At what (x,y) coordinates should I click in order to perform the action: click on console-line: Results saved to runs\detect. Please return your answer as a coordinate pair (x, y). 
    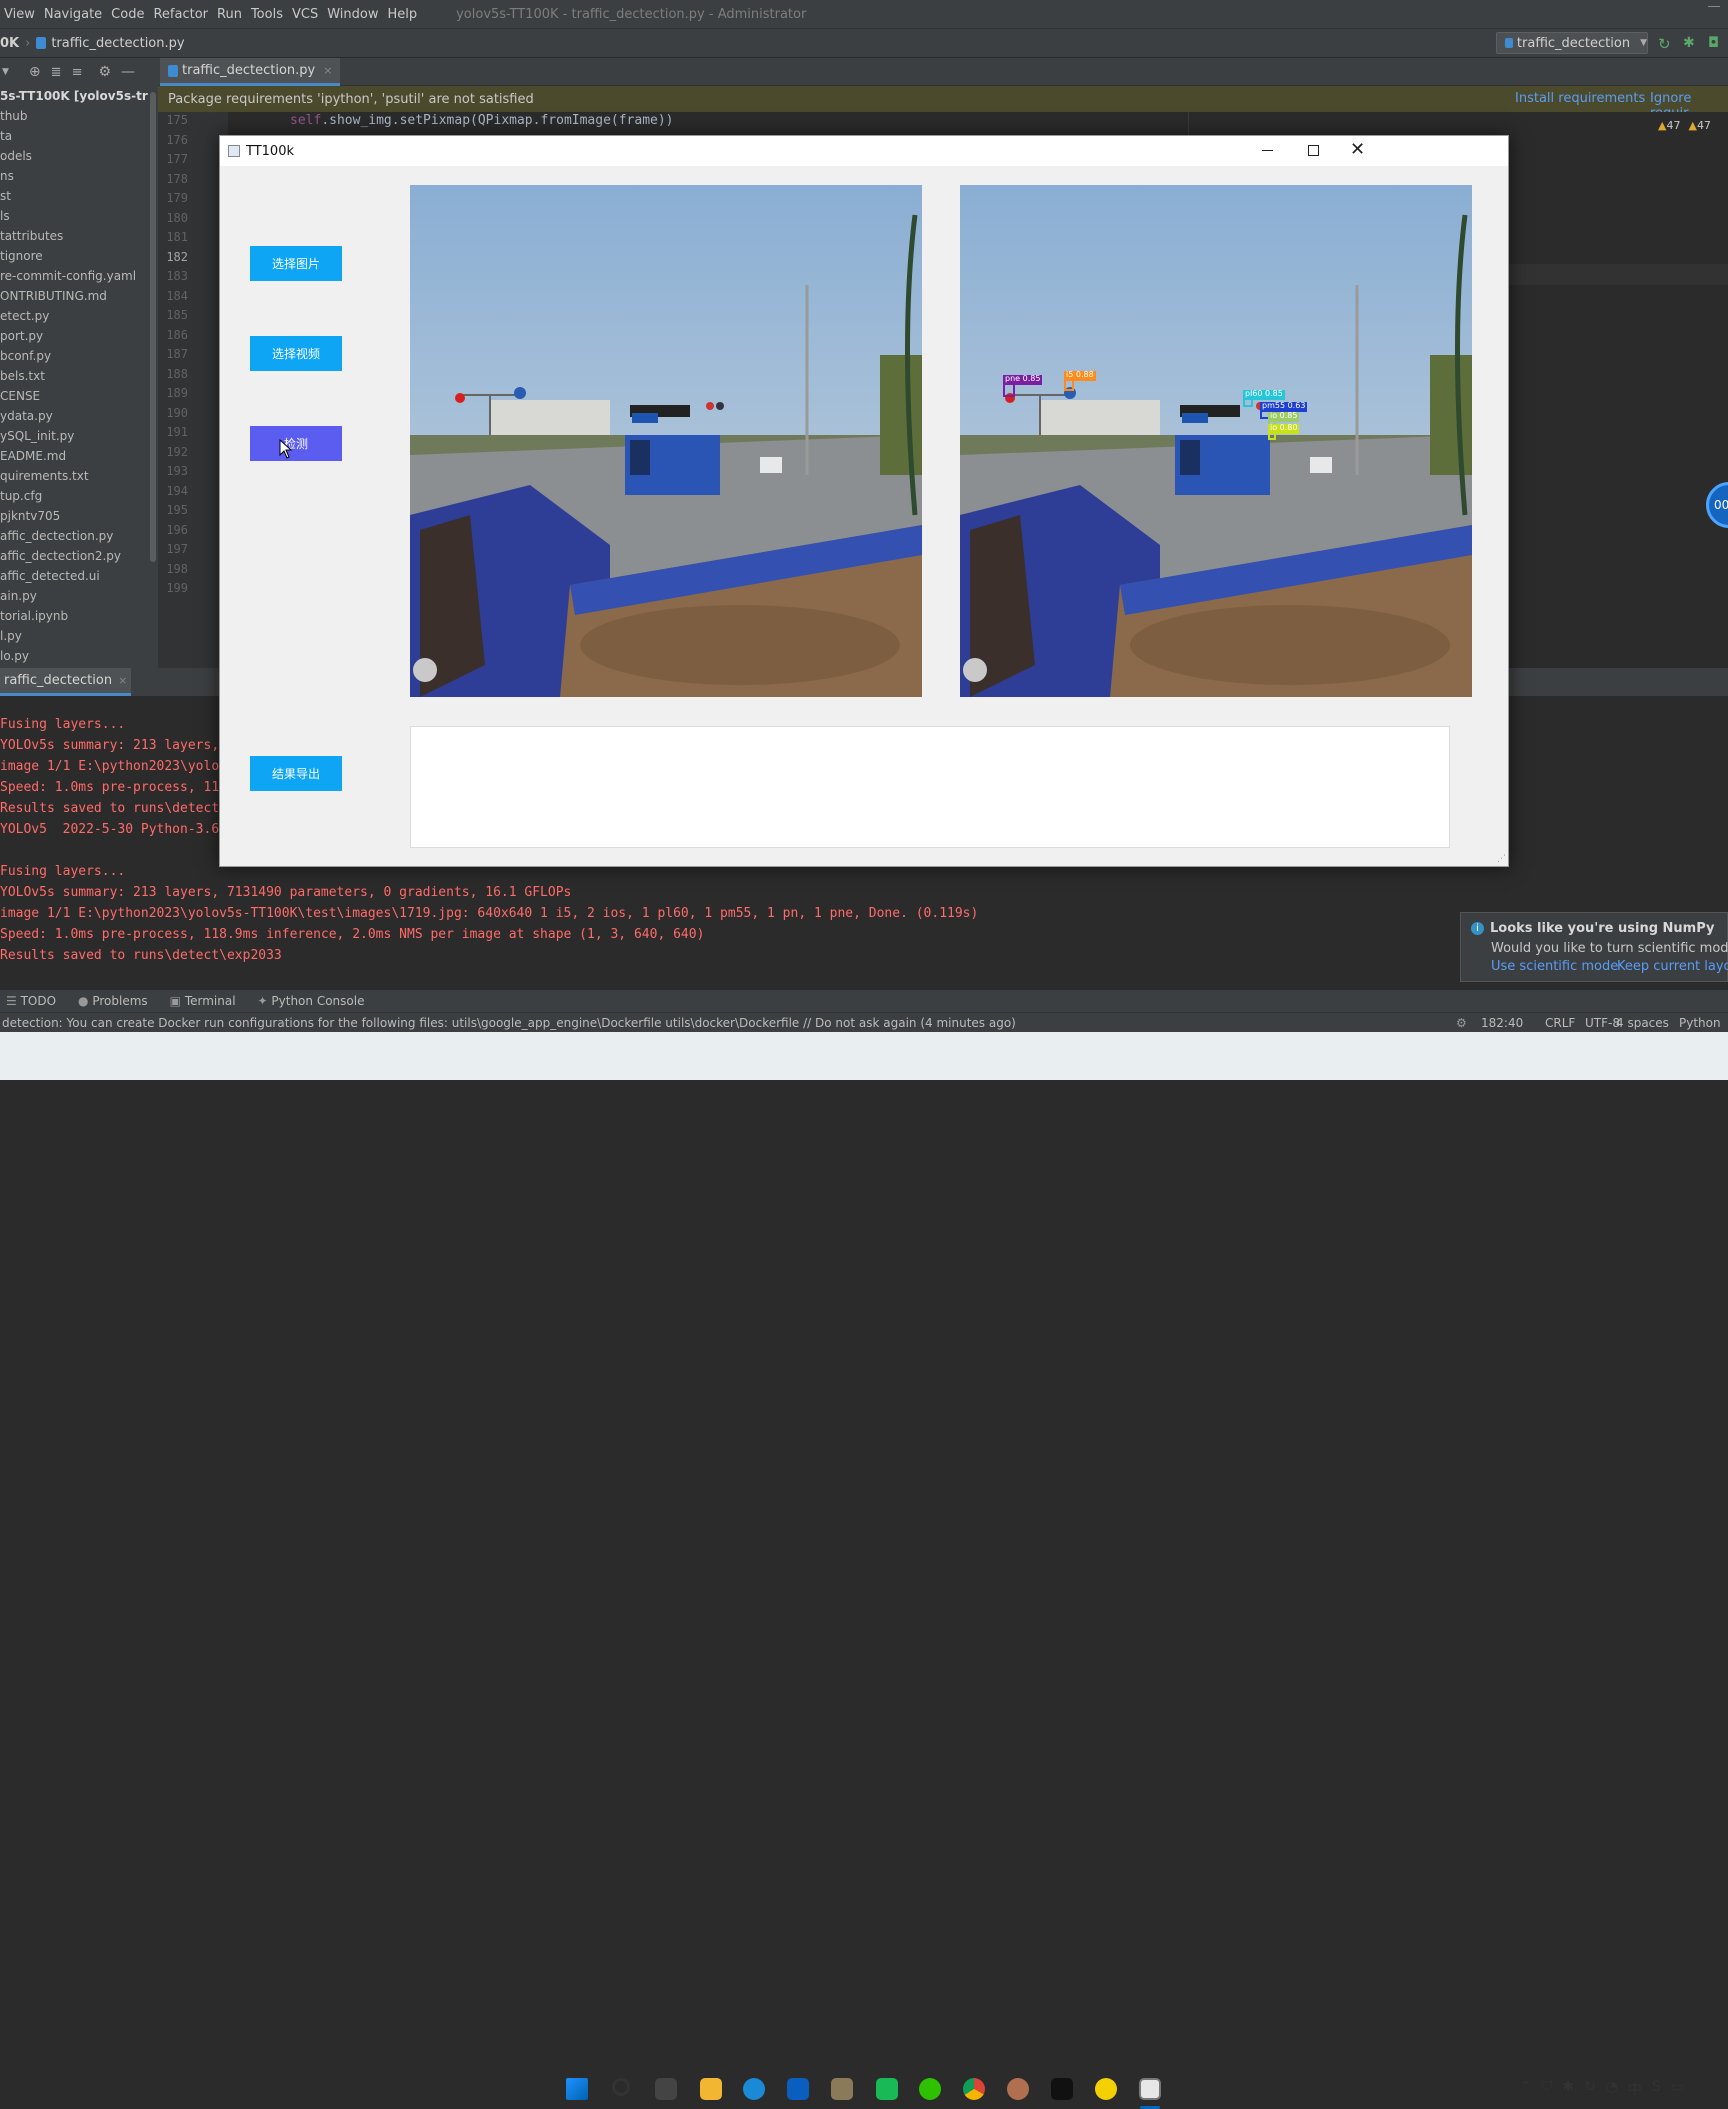
    Looking at the image, I should click on (110, 808).